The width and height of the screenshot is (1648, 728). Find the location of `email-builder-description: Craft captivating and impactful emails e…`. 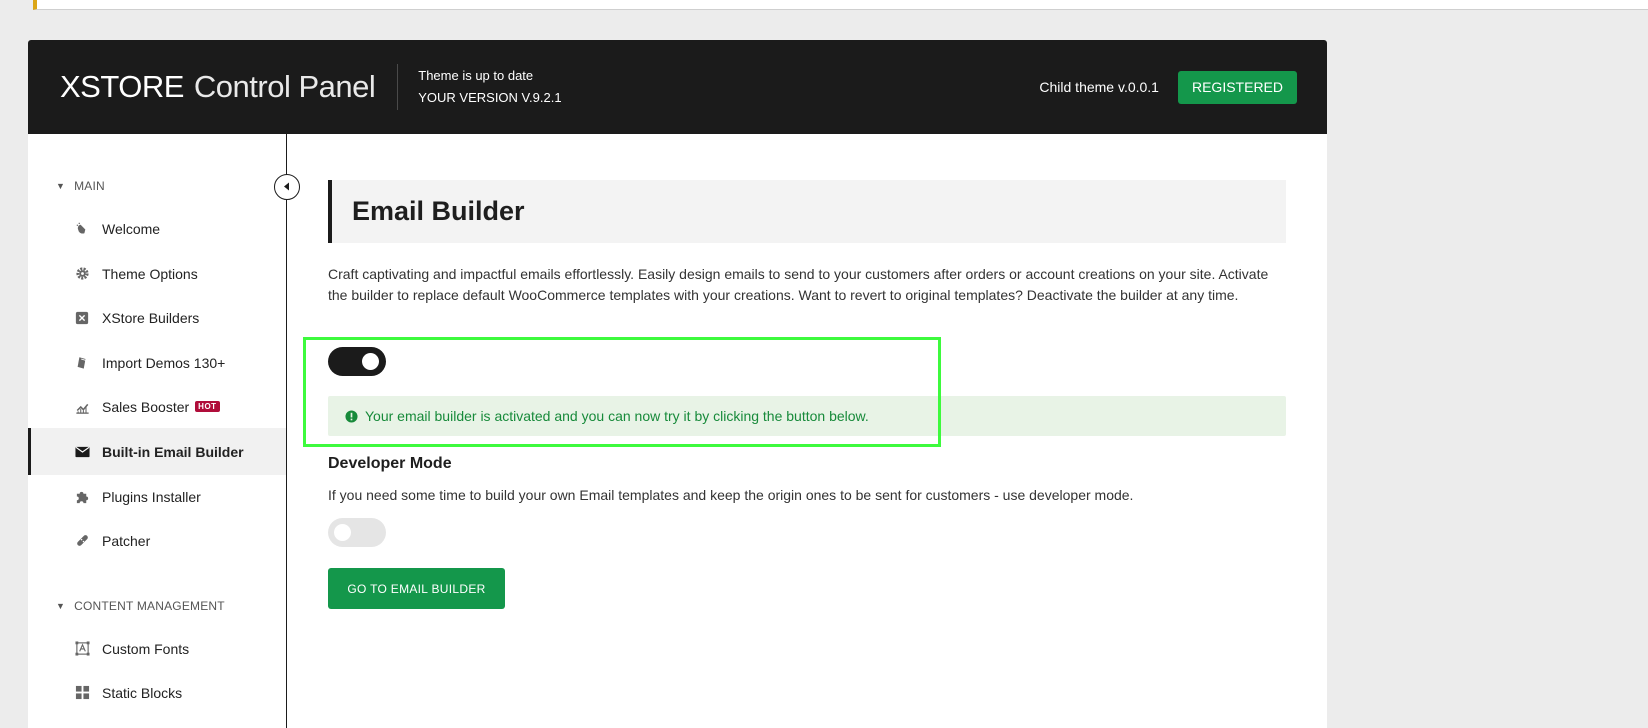

email-builder-description: Craft captivating and impactful emails e… is located at coordinates (798, 284).